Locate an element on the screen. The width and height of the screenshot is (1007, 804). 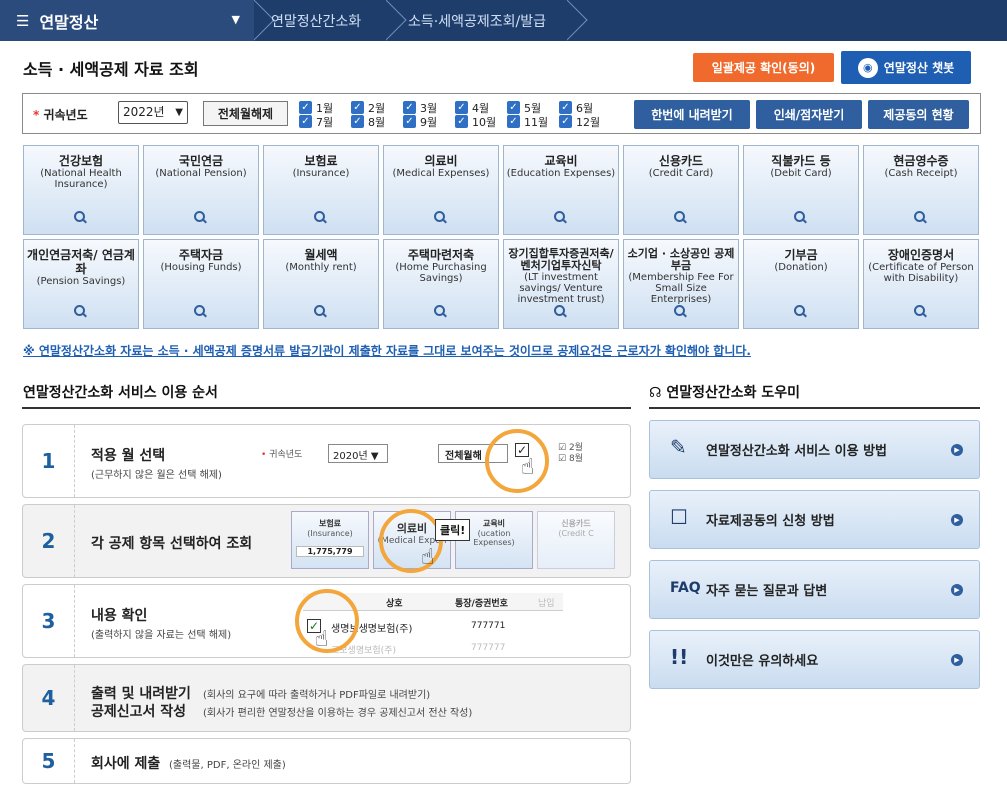
category-tile-1: 건강보험 (National Health Insurance) is located at coordinates (81, 190).